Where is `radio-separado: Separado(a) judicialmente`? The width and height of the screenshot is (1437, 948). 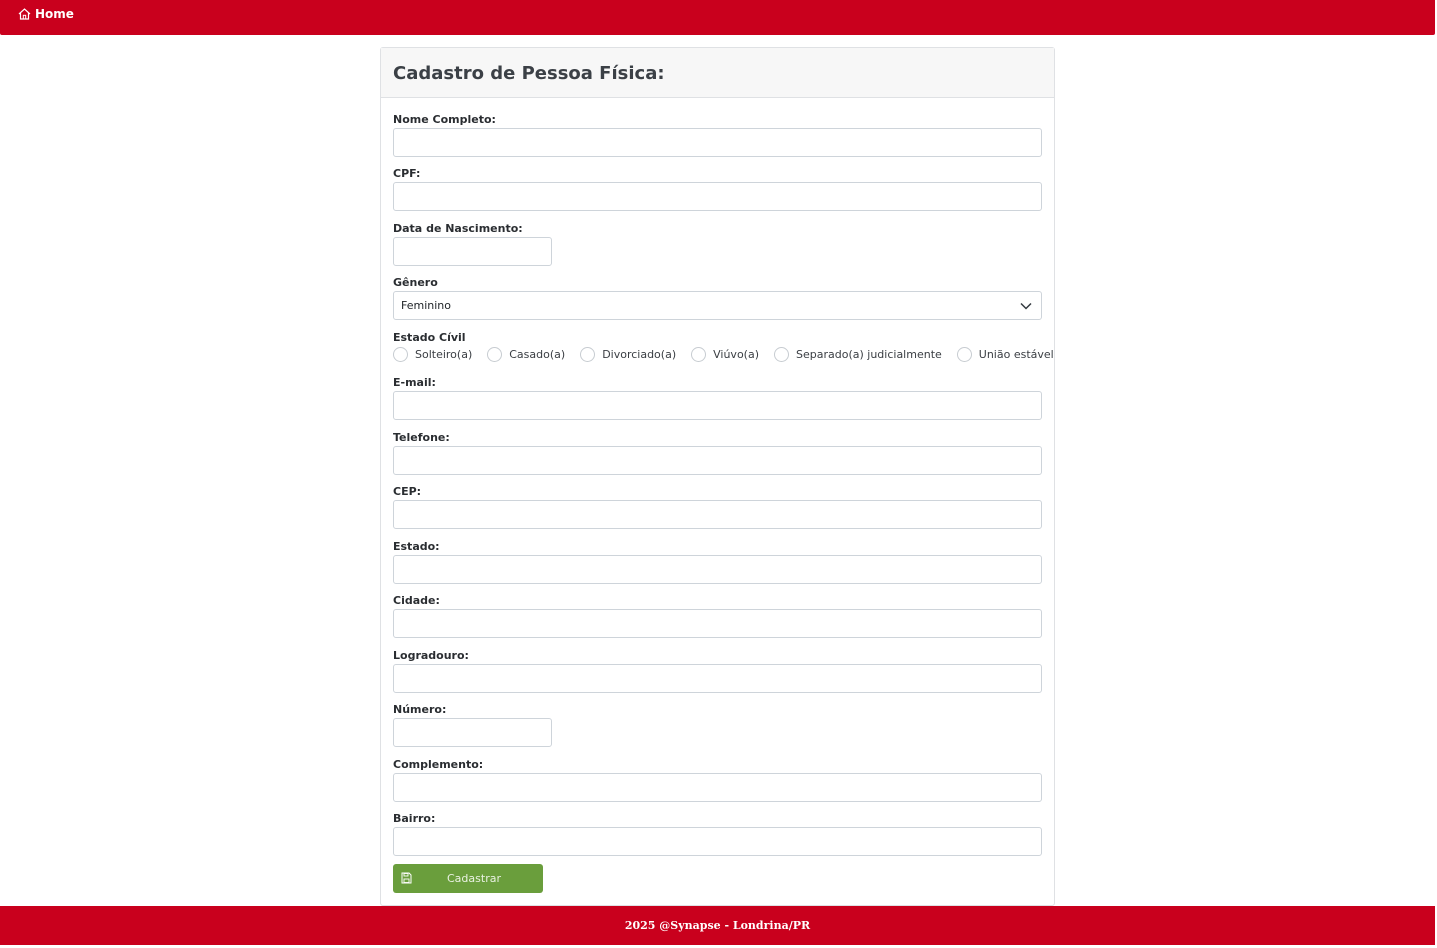 radio-separado: Separado(a) judicialmente is located at coordinates (858, 354).